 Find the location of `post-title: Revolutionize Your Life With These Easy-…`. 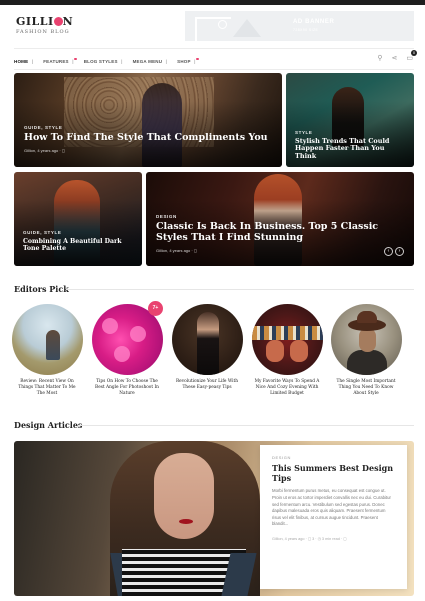

post-title: Revolutionize Your Life With These Easy-… is located at coordinates (207, 385).